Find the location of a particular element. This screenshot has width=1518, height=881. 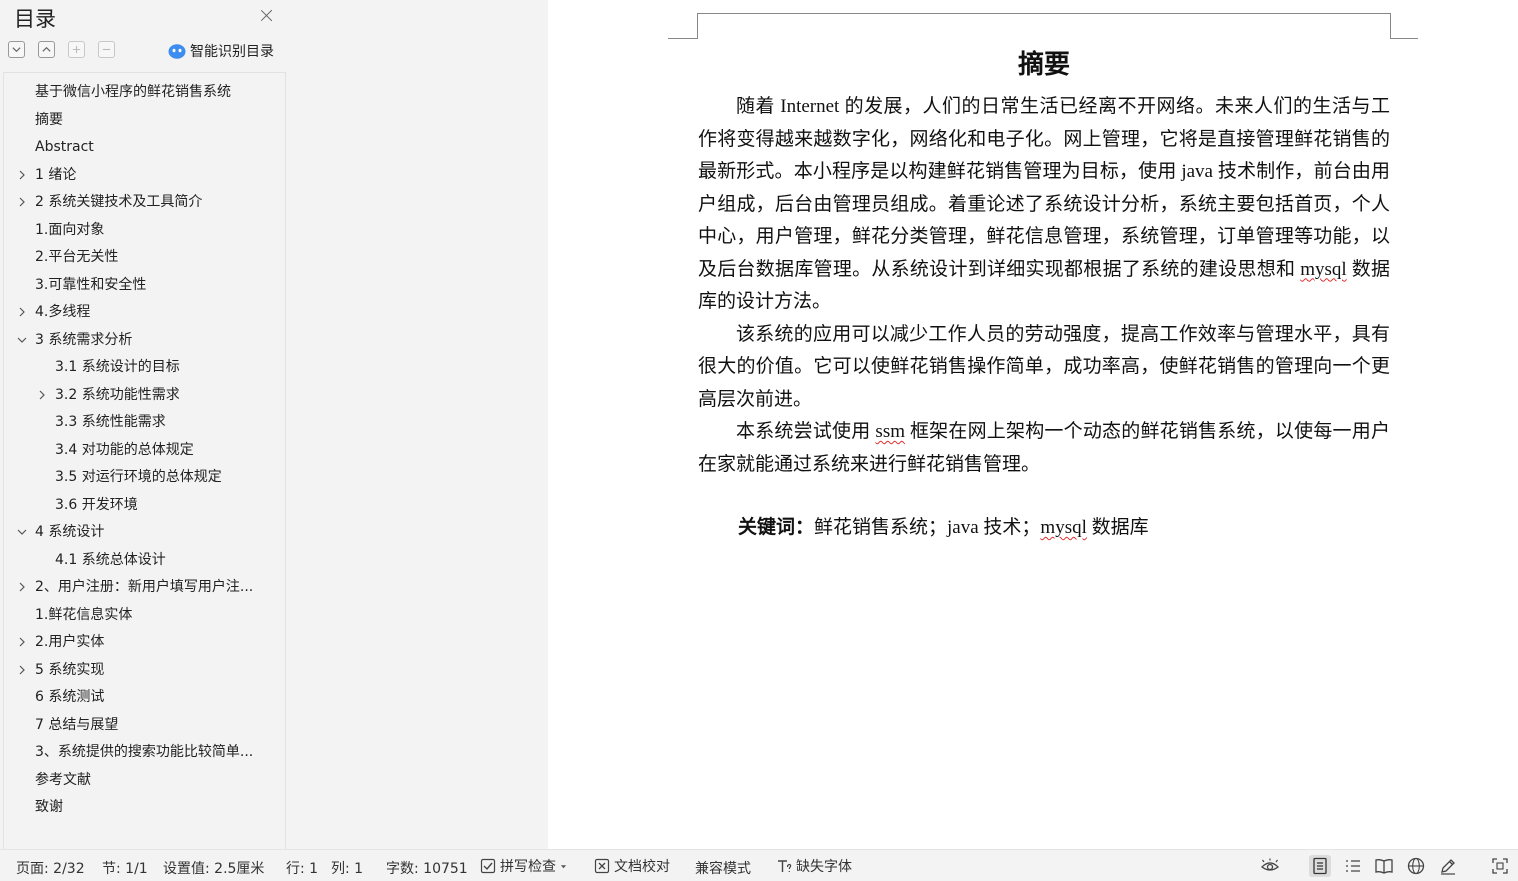

doc-proofread-label: 文档校对 is located at coordinates (642, 867).